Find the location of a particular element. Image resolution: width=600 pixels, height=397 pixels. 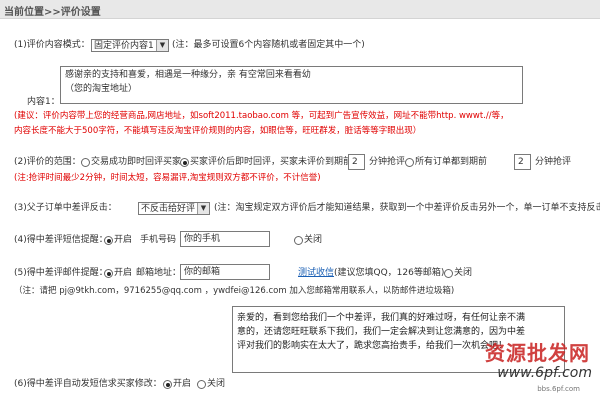

scope-unit-2: 分钟抢评 is located at coordinates (553, 162).